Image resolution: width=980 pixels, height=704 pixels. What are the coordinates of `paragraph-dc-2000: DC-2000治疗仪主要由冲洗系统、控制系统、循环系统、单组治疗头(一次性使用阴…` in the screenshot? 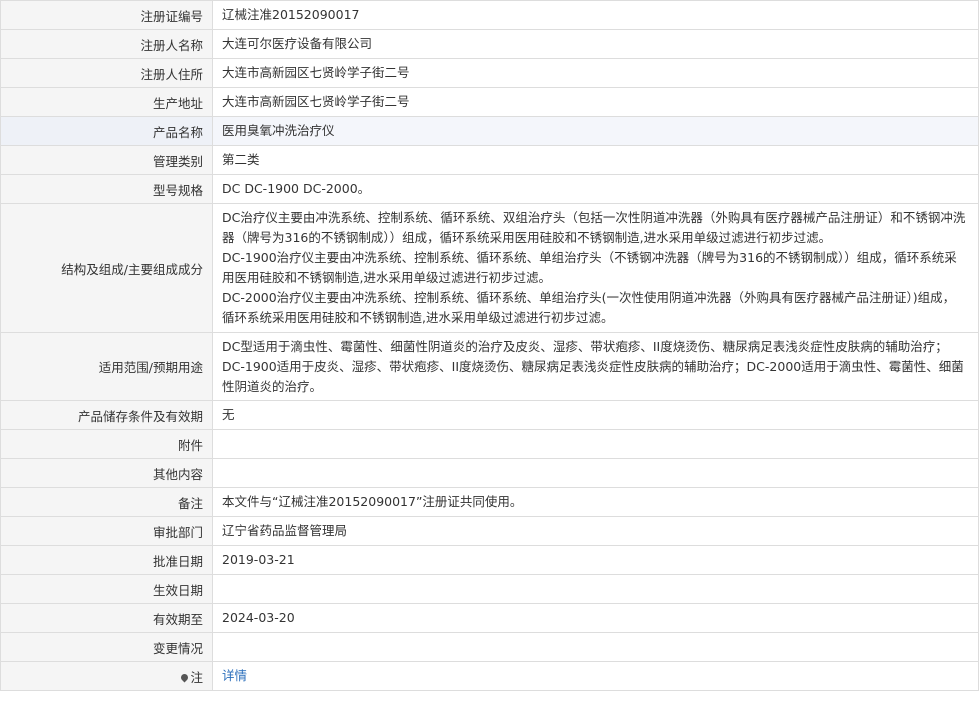 It's located at (589, 307).